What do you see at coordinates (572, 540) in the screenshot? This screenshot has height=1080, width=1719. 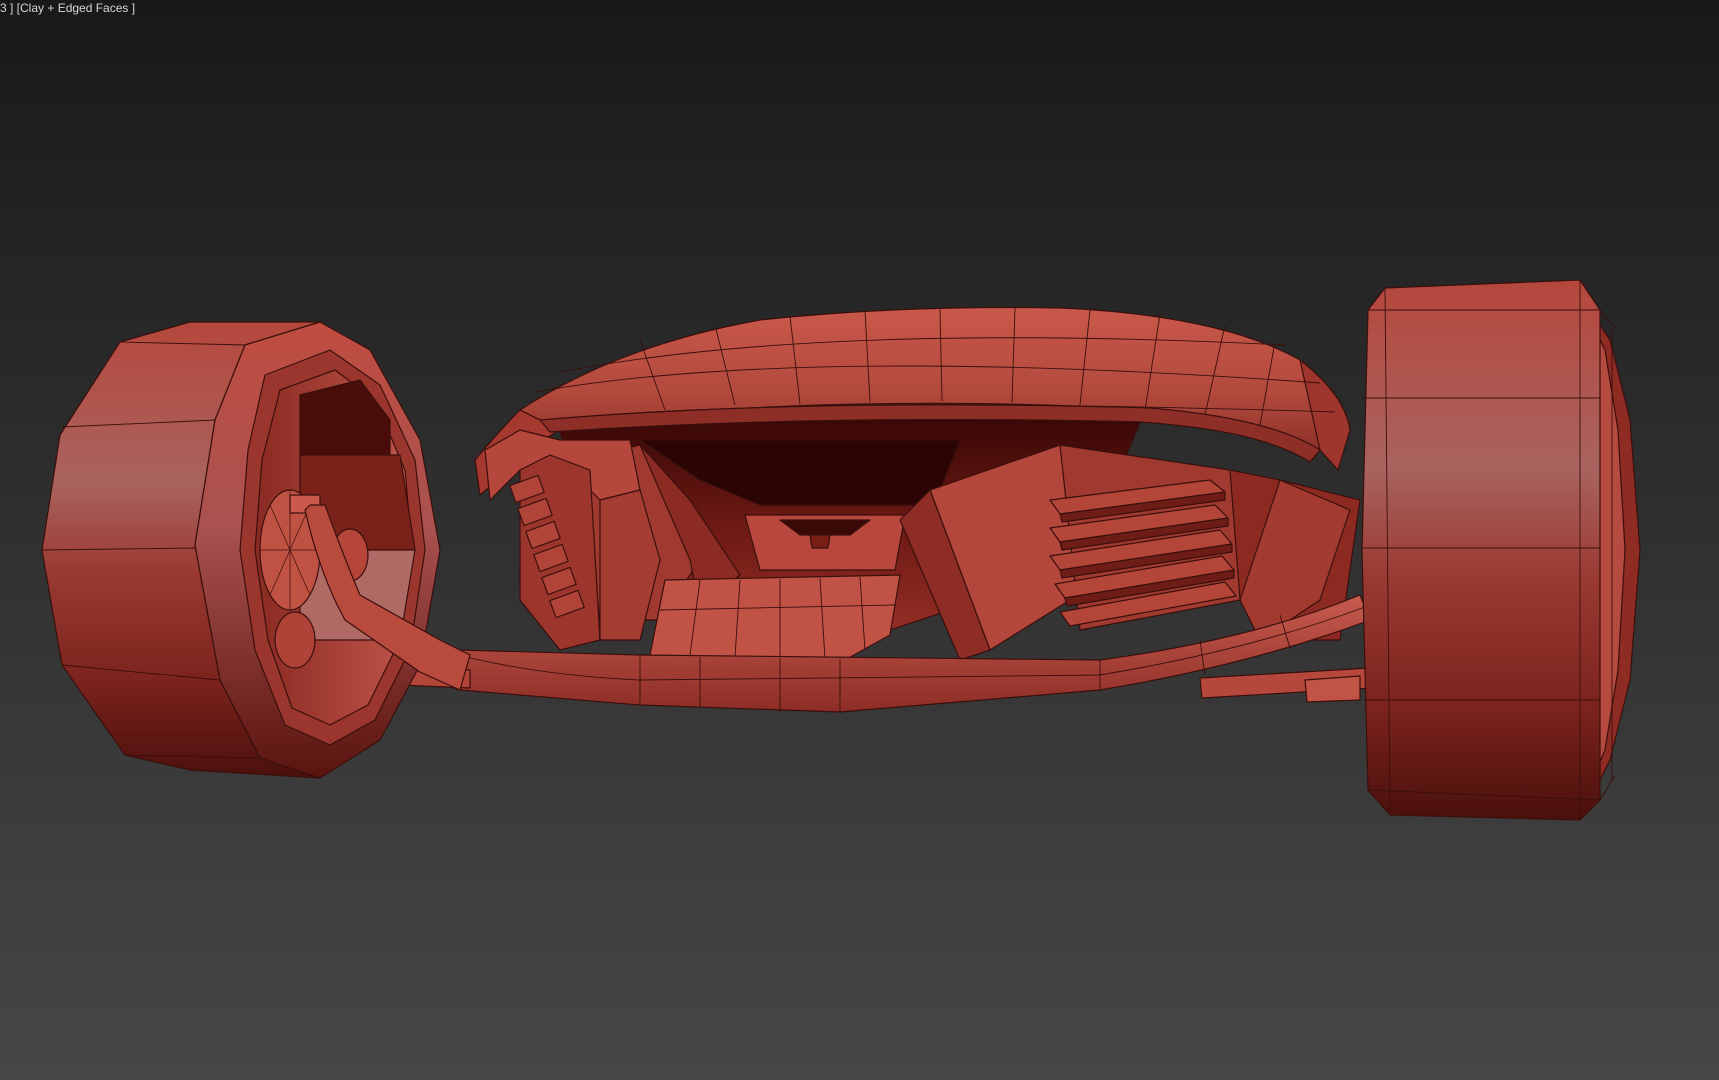 I see `left-side-grille` at bounding box center [572, 540].